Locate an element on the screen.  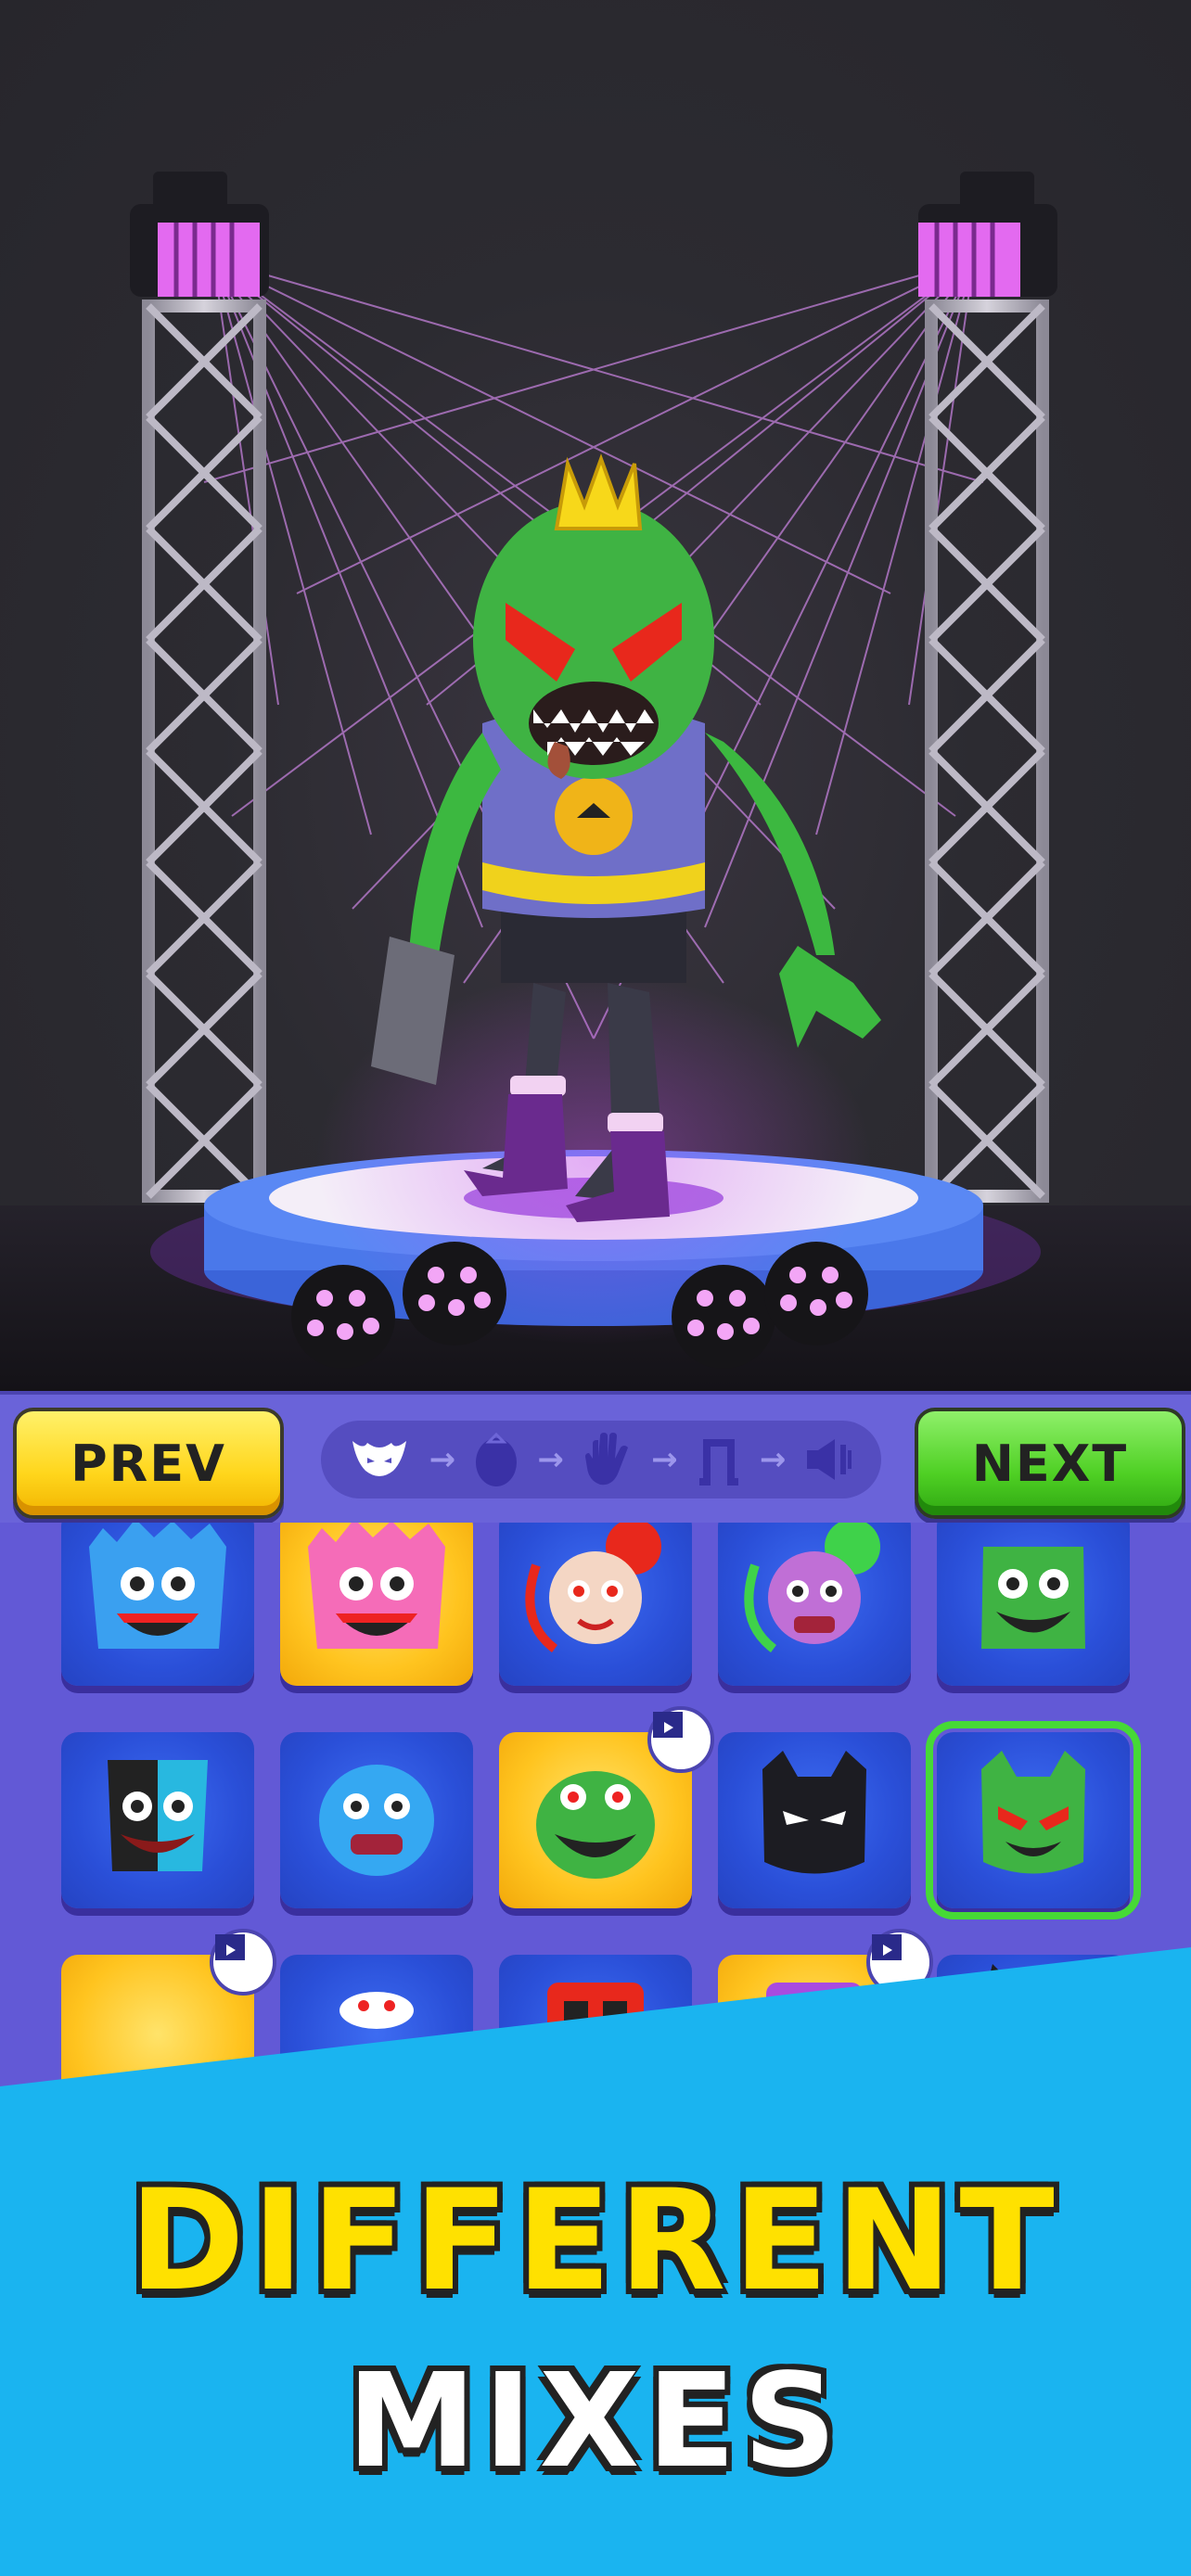
spotlight-right is located at coordinates (988, 234).